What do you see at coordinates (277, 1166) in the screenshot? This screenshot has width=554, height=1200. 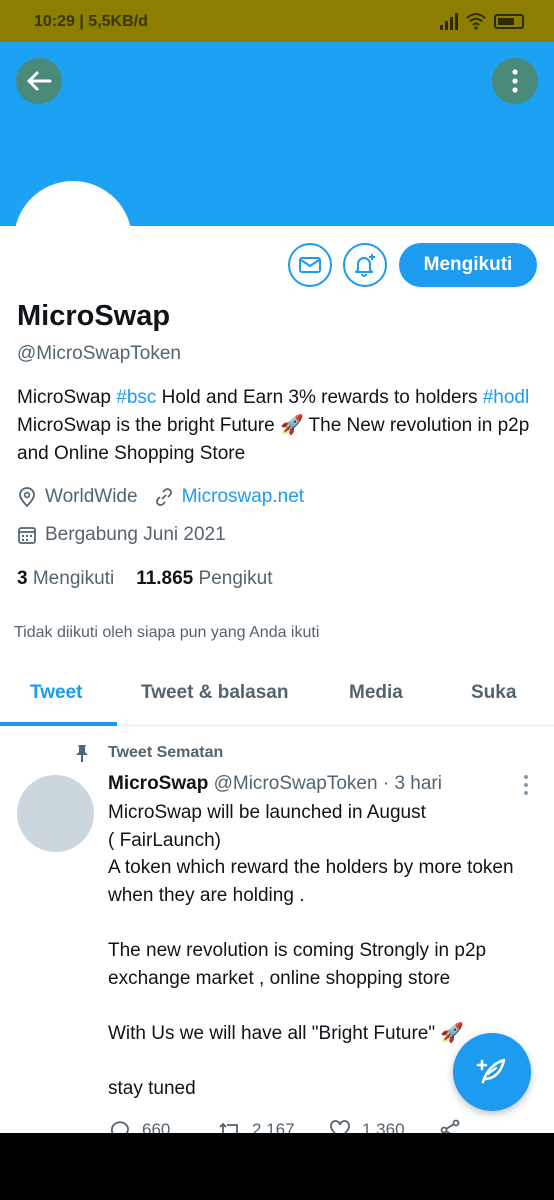 I see `system-navigation-bar` at bounding box center [277, 1166].